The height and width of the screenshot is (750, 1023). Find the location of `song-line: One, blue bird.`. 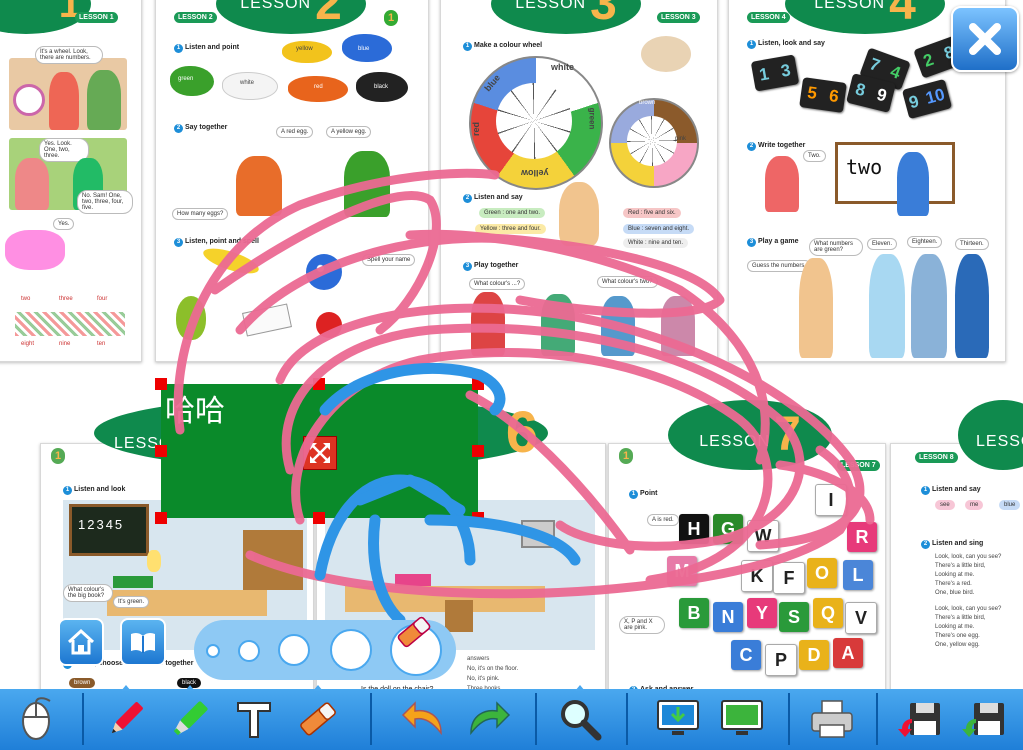

song-line: One, blue bird. is located at coordinates (955, 593).